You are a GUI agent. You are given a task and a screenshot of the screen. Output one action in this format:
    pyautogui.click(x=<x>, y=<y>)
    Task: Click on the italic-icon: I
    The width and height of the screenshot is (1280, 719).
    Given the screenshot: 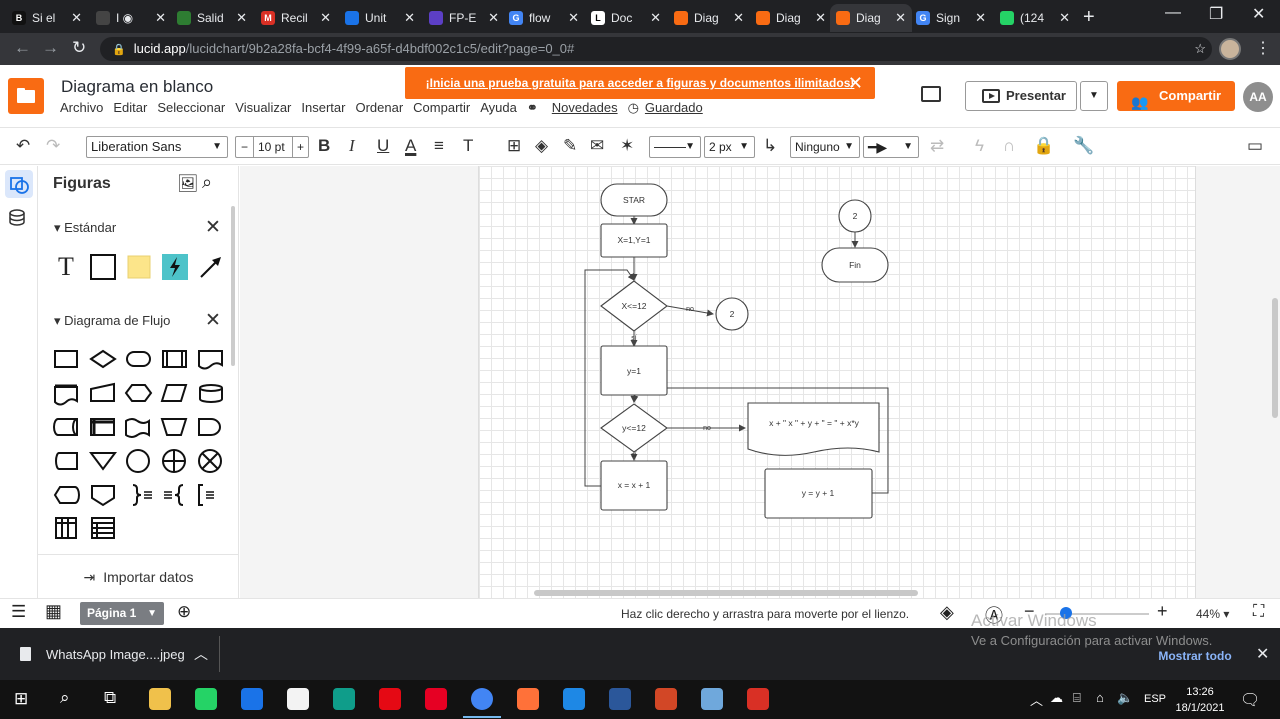 What is the action you would take?
    pyautogui.click(x=352, y=146)
    